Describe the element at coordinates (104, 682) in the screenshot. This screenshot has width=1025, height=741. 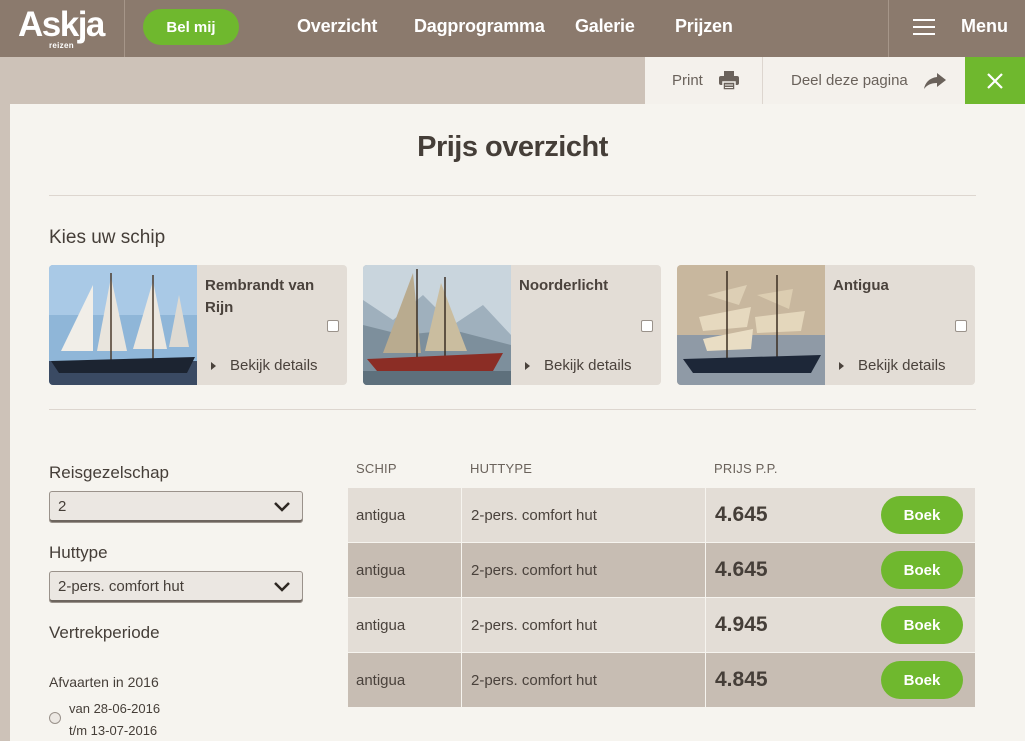
I see `sailings-year-label: Afvaarten in 2016` at that location.